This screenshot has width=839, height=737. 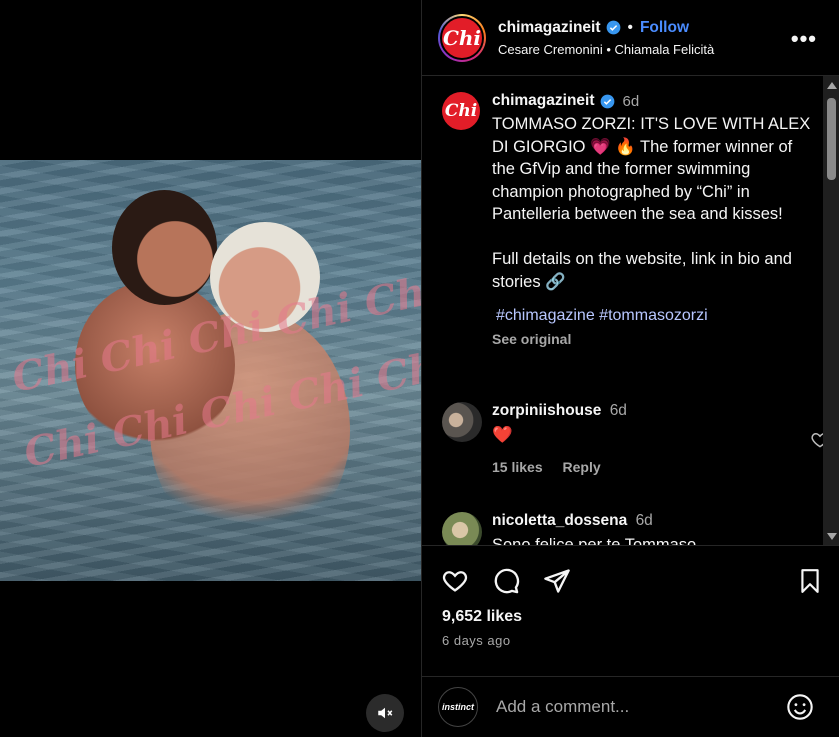 I want to click on audio-link: Cesare Cremonini • Chiamala Felicità, so click(x=606, y=49).